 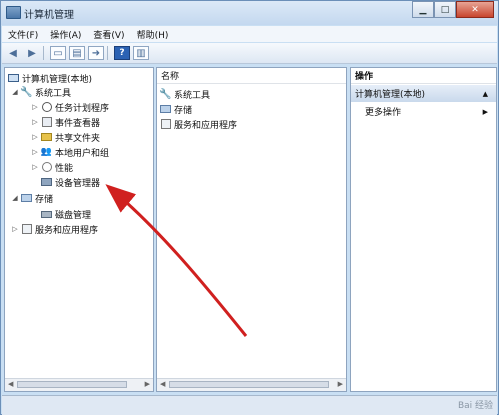 What do you see at coordinates (423, 111) in the screenshot?
I see `more-actions-item: 更多操作 ▶` at bounding box center [423, 111].